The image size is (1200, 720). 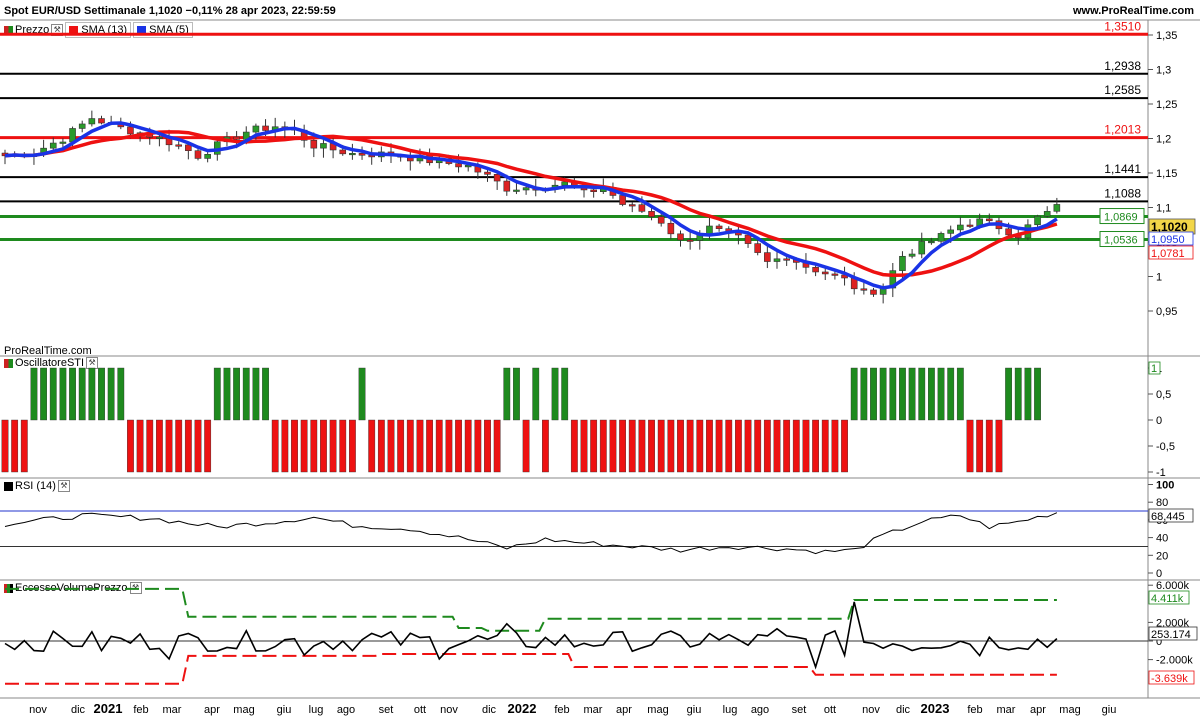 I want to click on x-tick-label: 2021, so click(x=108, y=708).